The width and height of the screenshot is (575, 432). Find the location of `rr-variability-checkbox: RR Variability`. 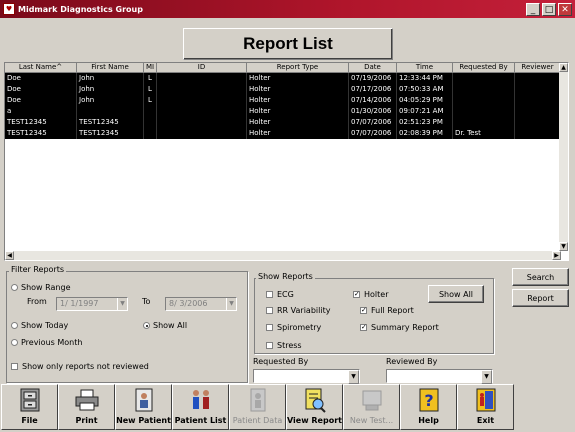

rr-variability-checkbox: RR Variability is located at coordinates (298, 310).